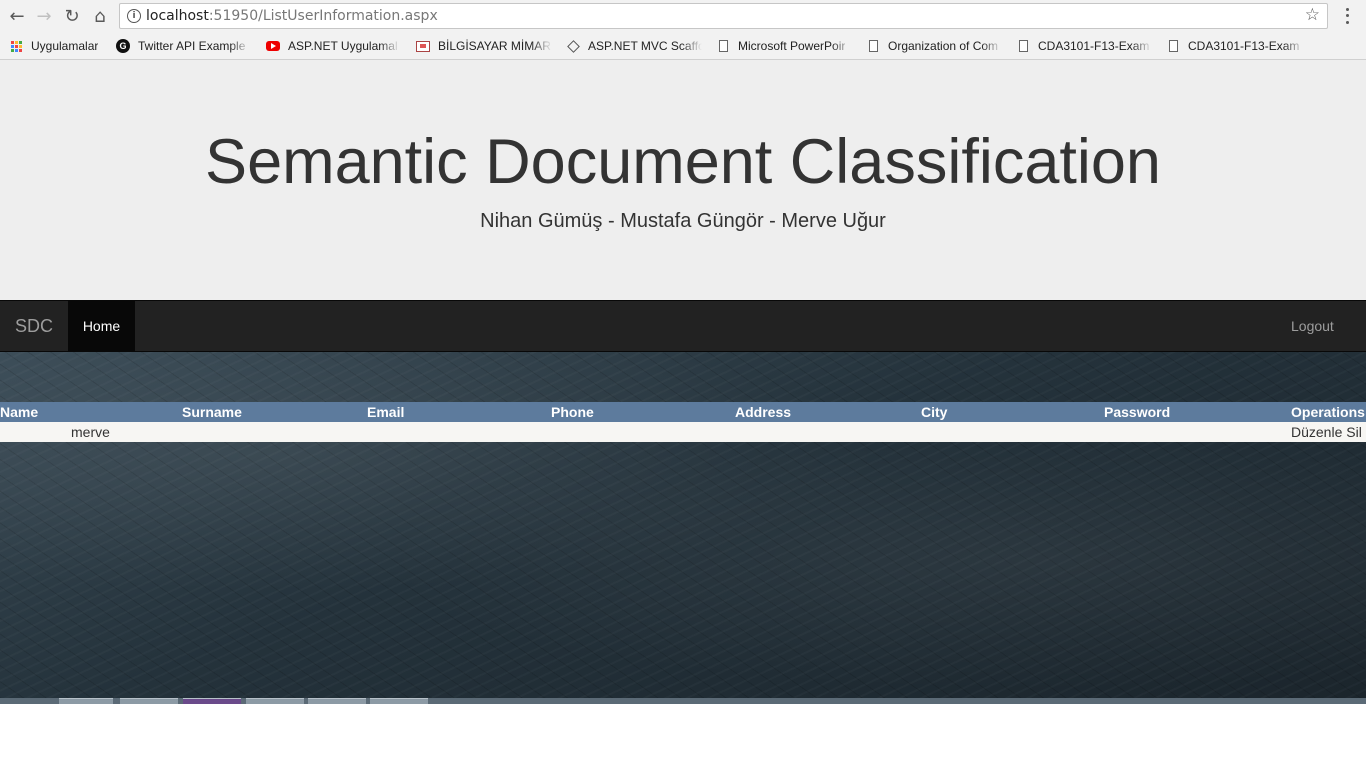  What do you see at coordinates (16, 46) in the screenshot?
I see `apps-grid-icon` at bounding box center [16, 46].